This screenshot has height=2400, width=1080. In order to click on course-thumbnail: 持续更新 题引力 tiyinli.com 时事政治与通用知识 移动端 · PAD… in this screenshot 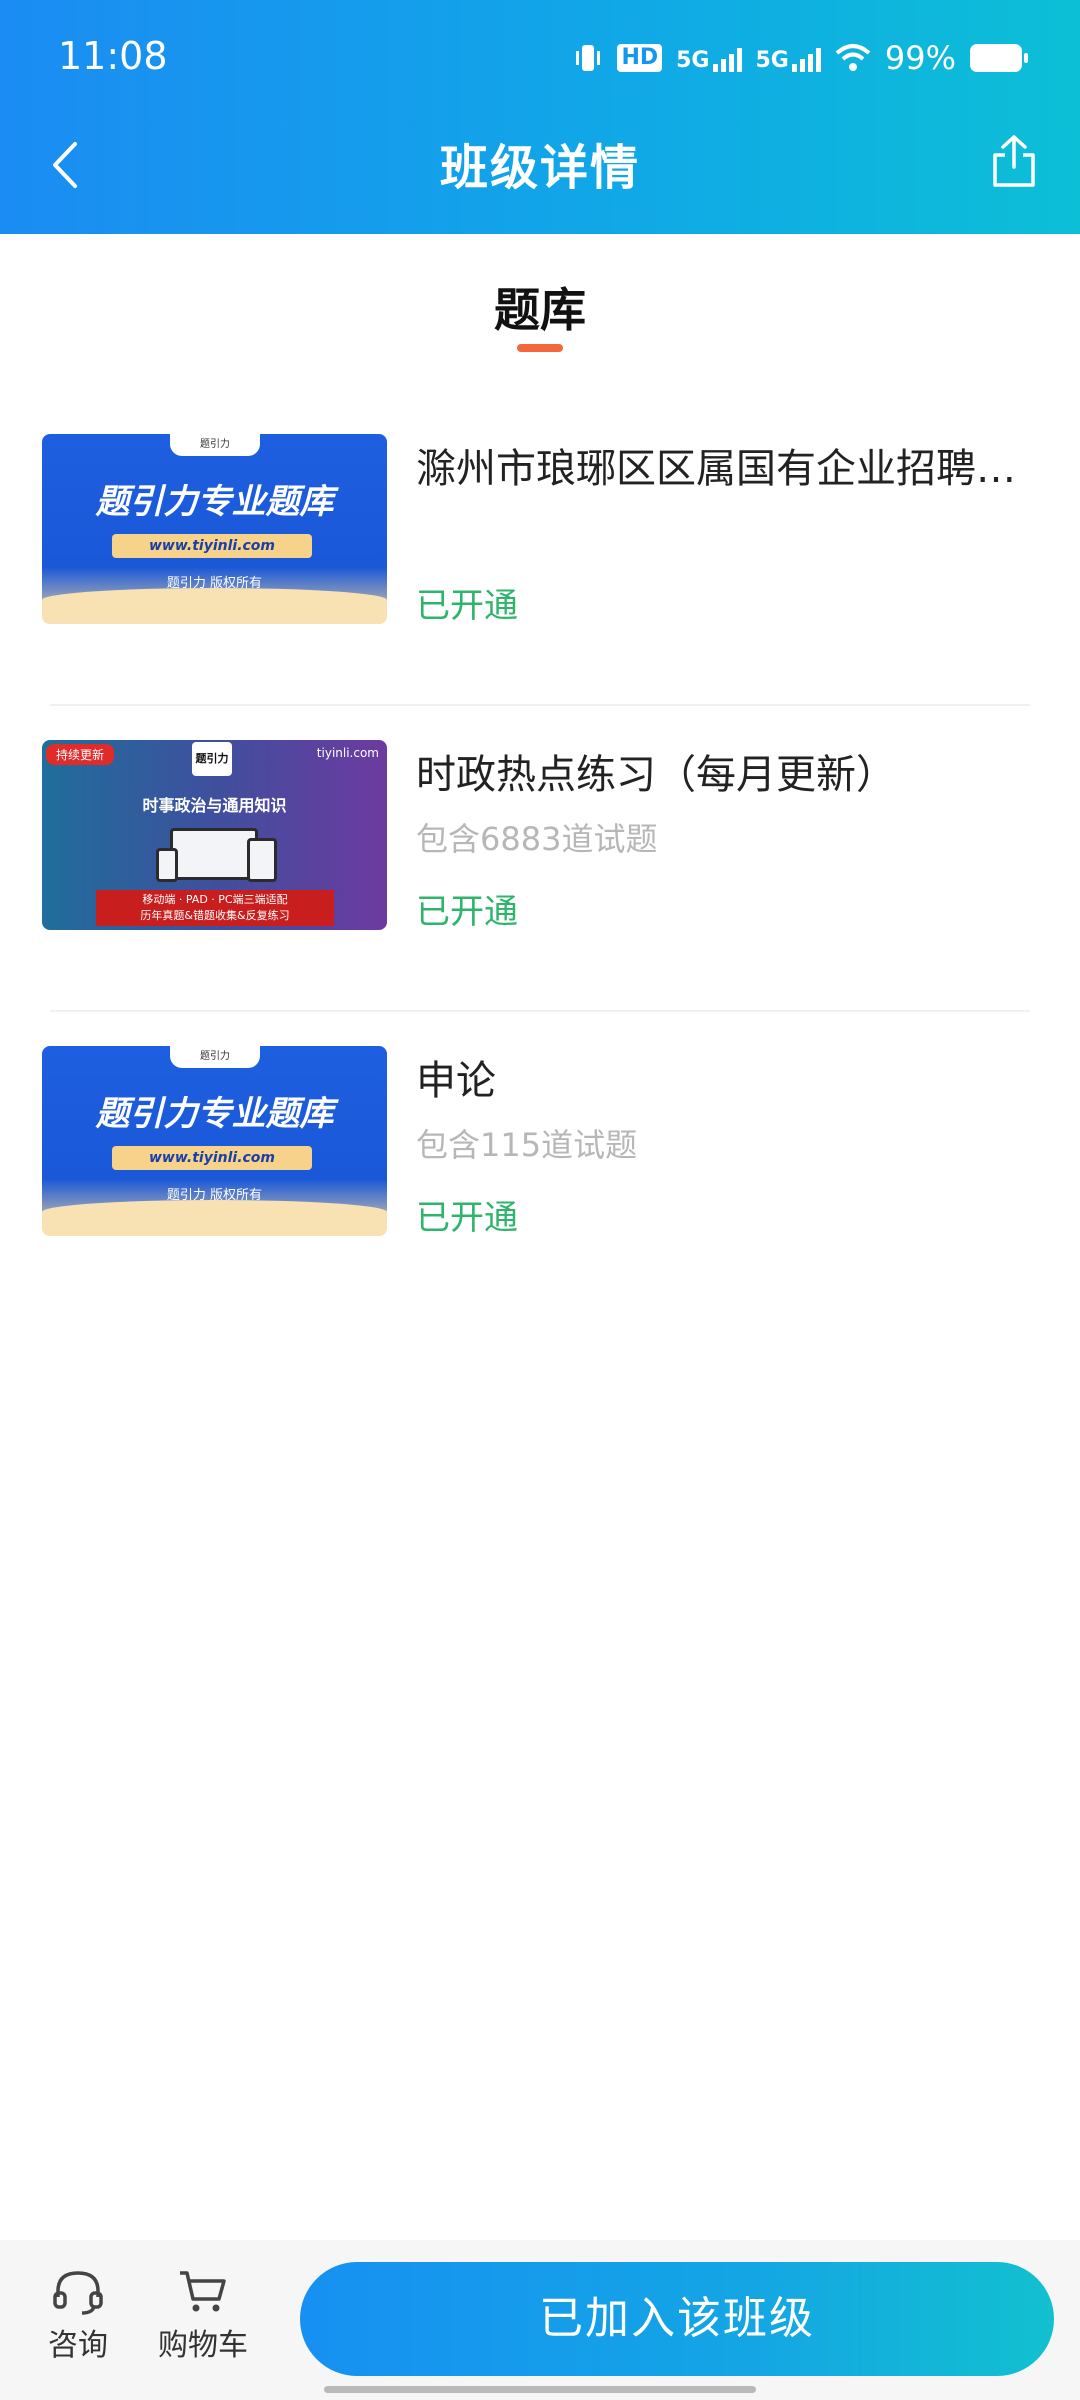, I will do `click(214, 835)`.